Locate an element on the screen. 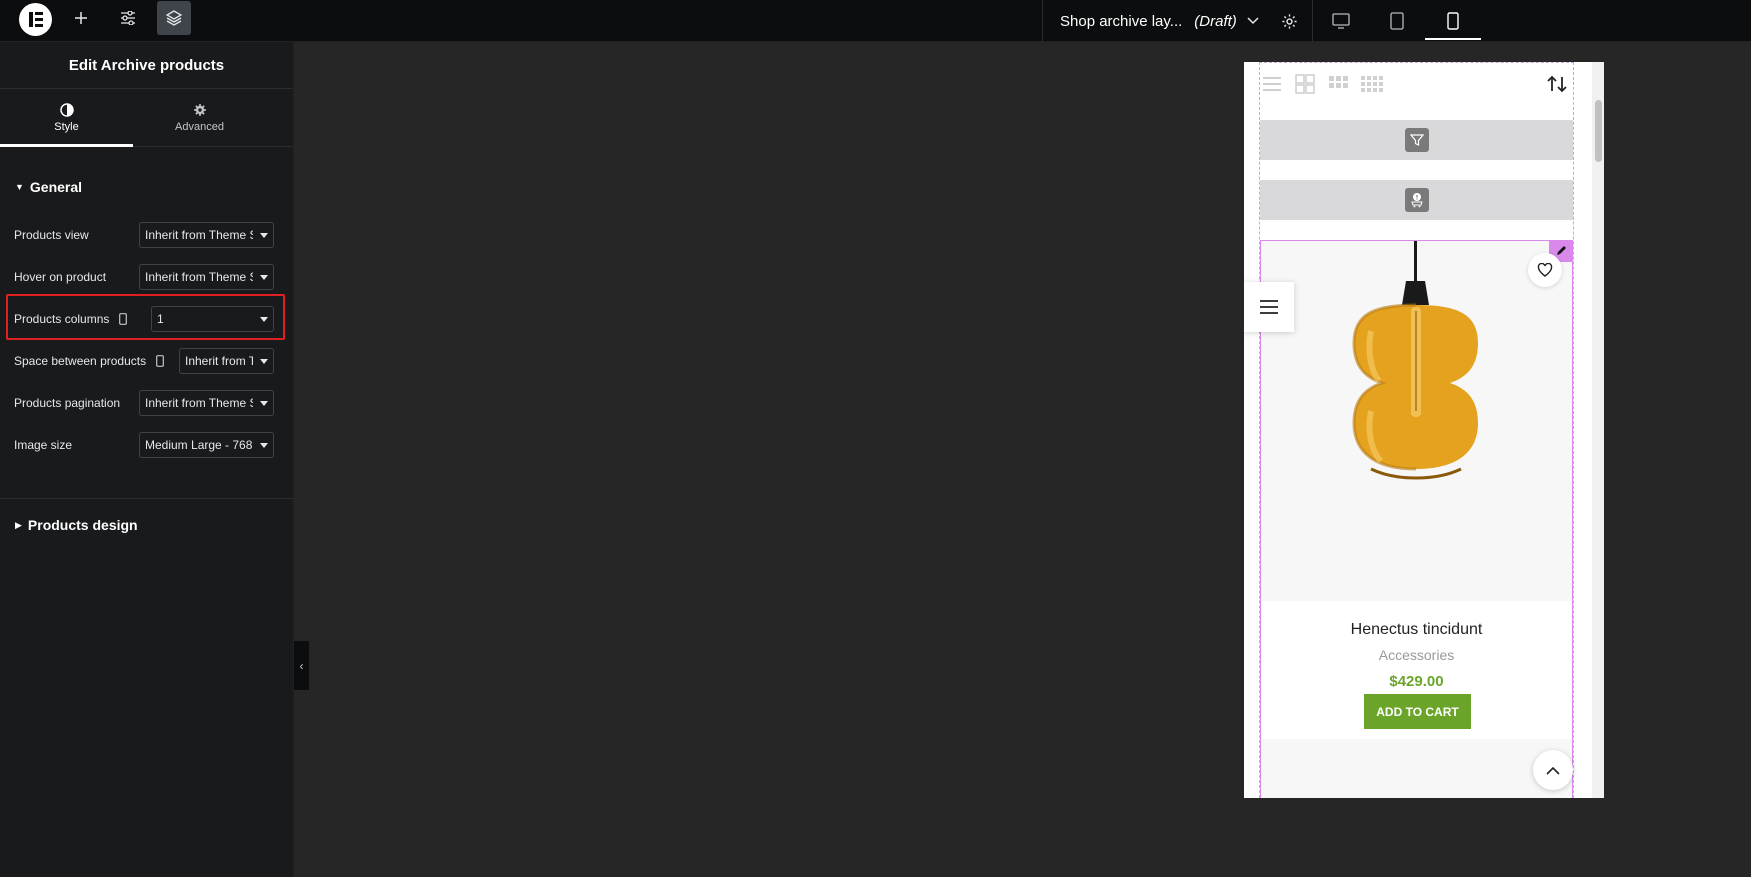  cart-alert-icon is located at coordinates (1416, 200).